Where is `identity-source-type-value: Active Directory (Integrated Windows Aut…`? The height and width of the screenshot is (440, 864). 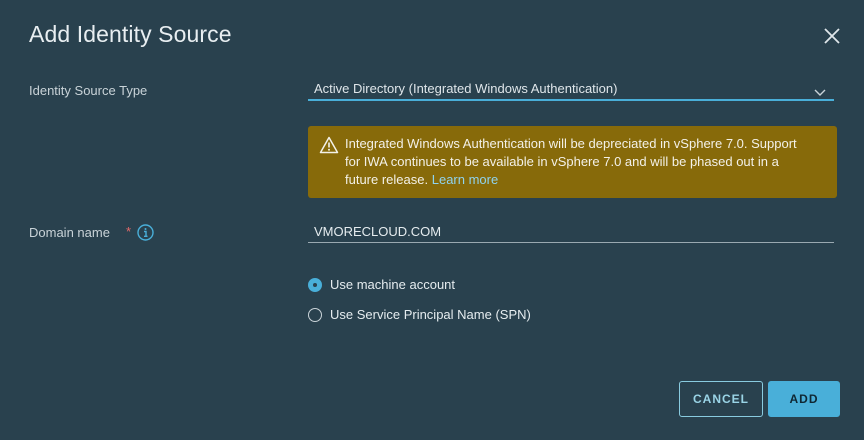
identity-source-type-value: Active Directory (Integrated Windows Aut… is located at coordinates (466, 88).